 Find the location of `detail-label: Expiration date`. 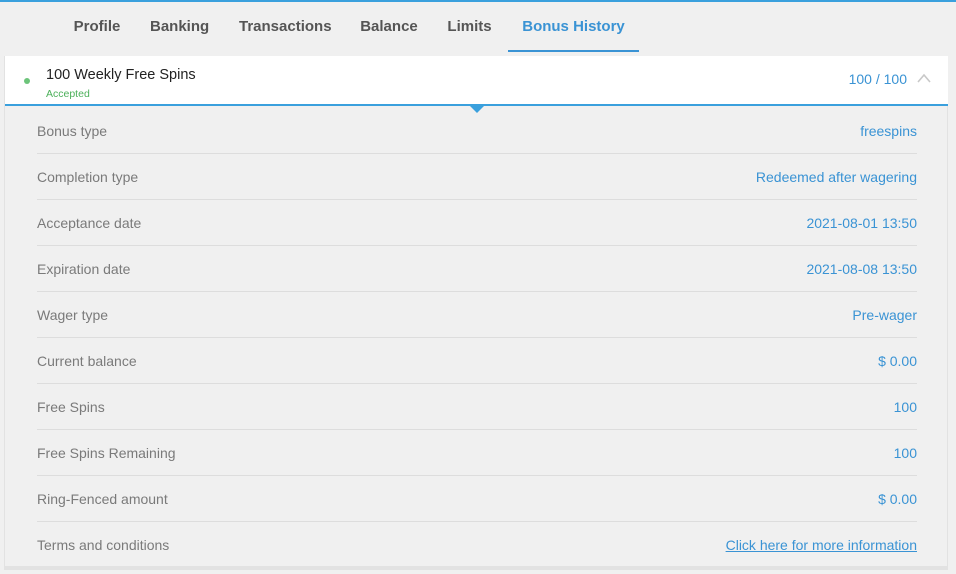

detail-label: Expiration date is located at coordinates (84, 269).